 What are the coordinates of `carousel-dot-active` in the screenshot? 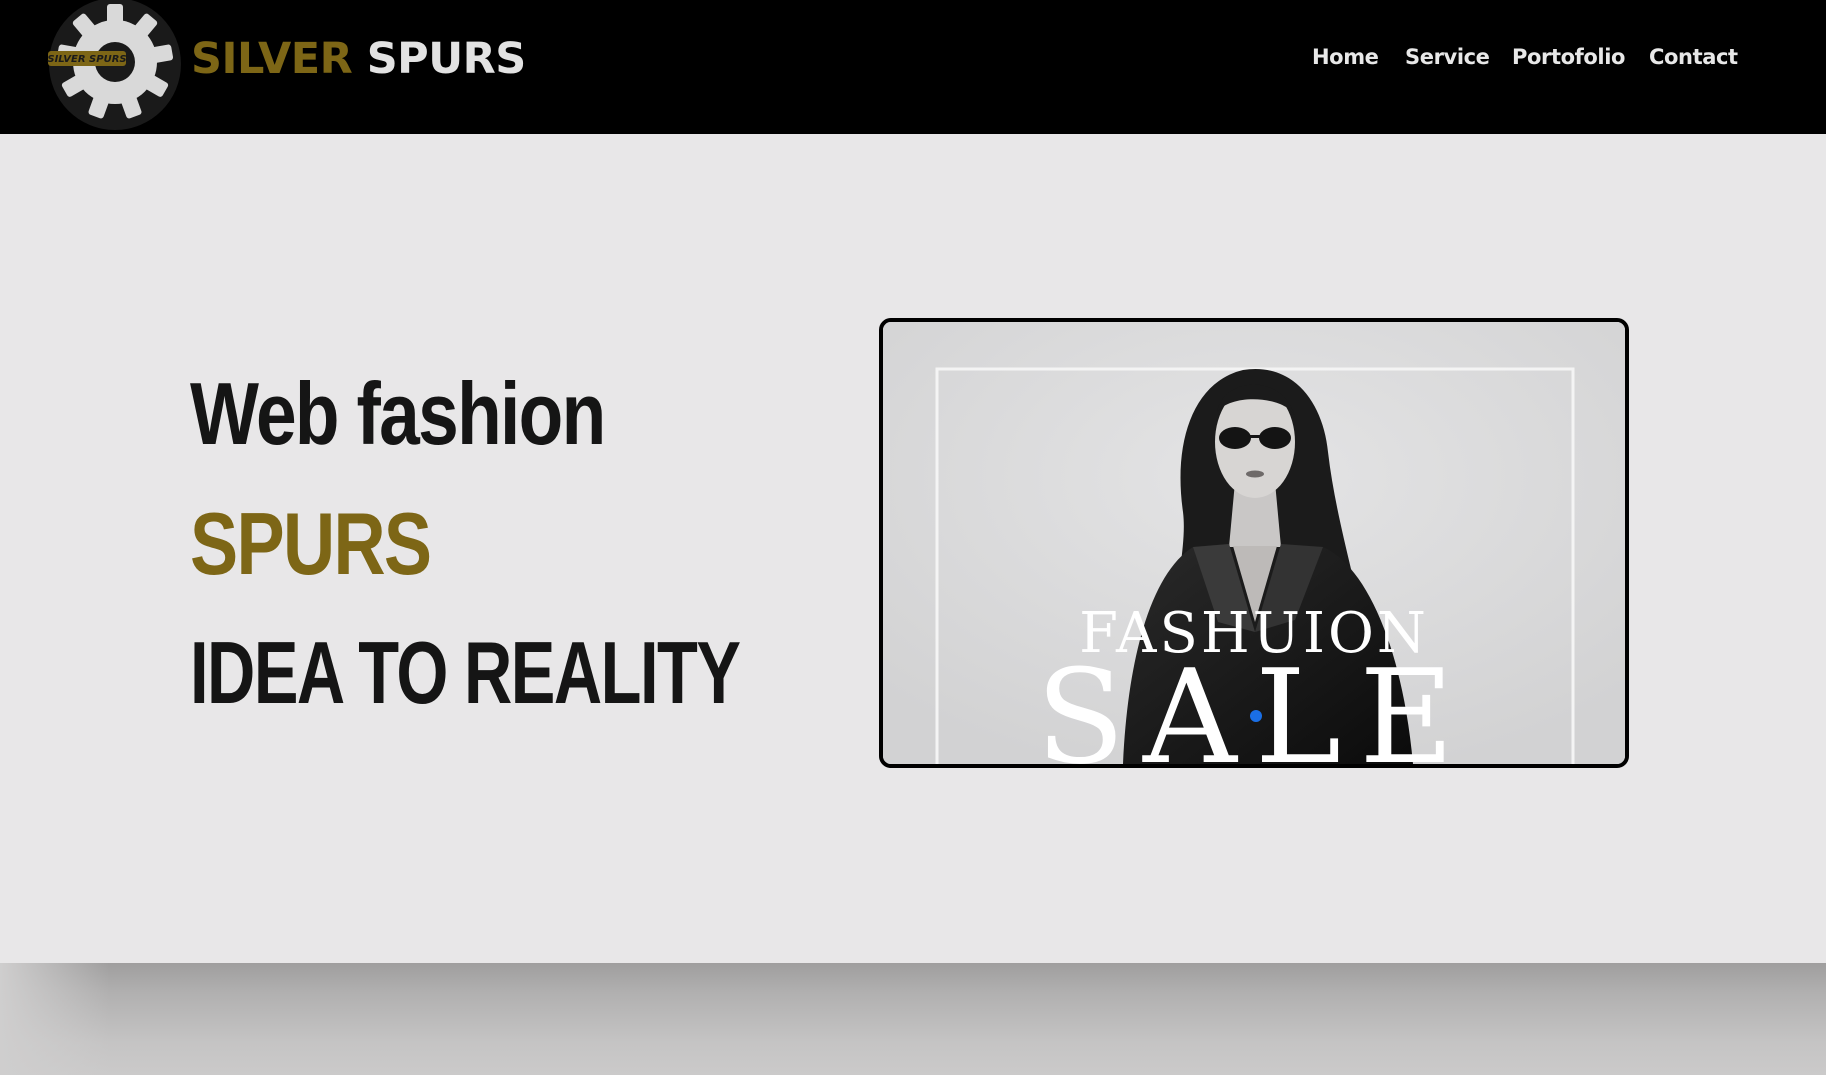 It's located at (1256, 716).